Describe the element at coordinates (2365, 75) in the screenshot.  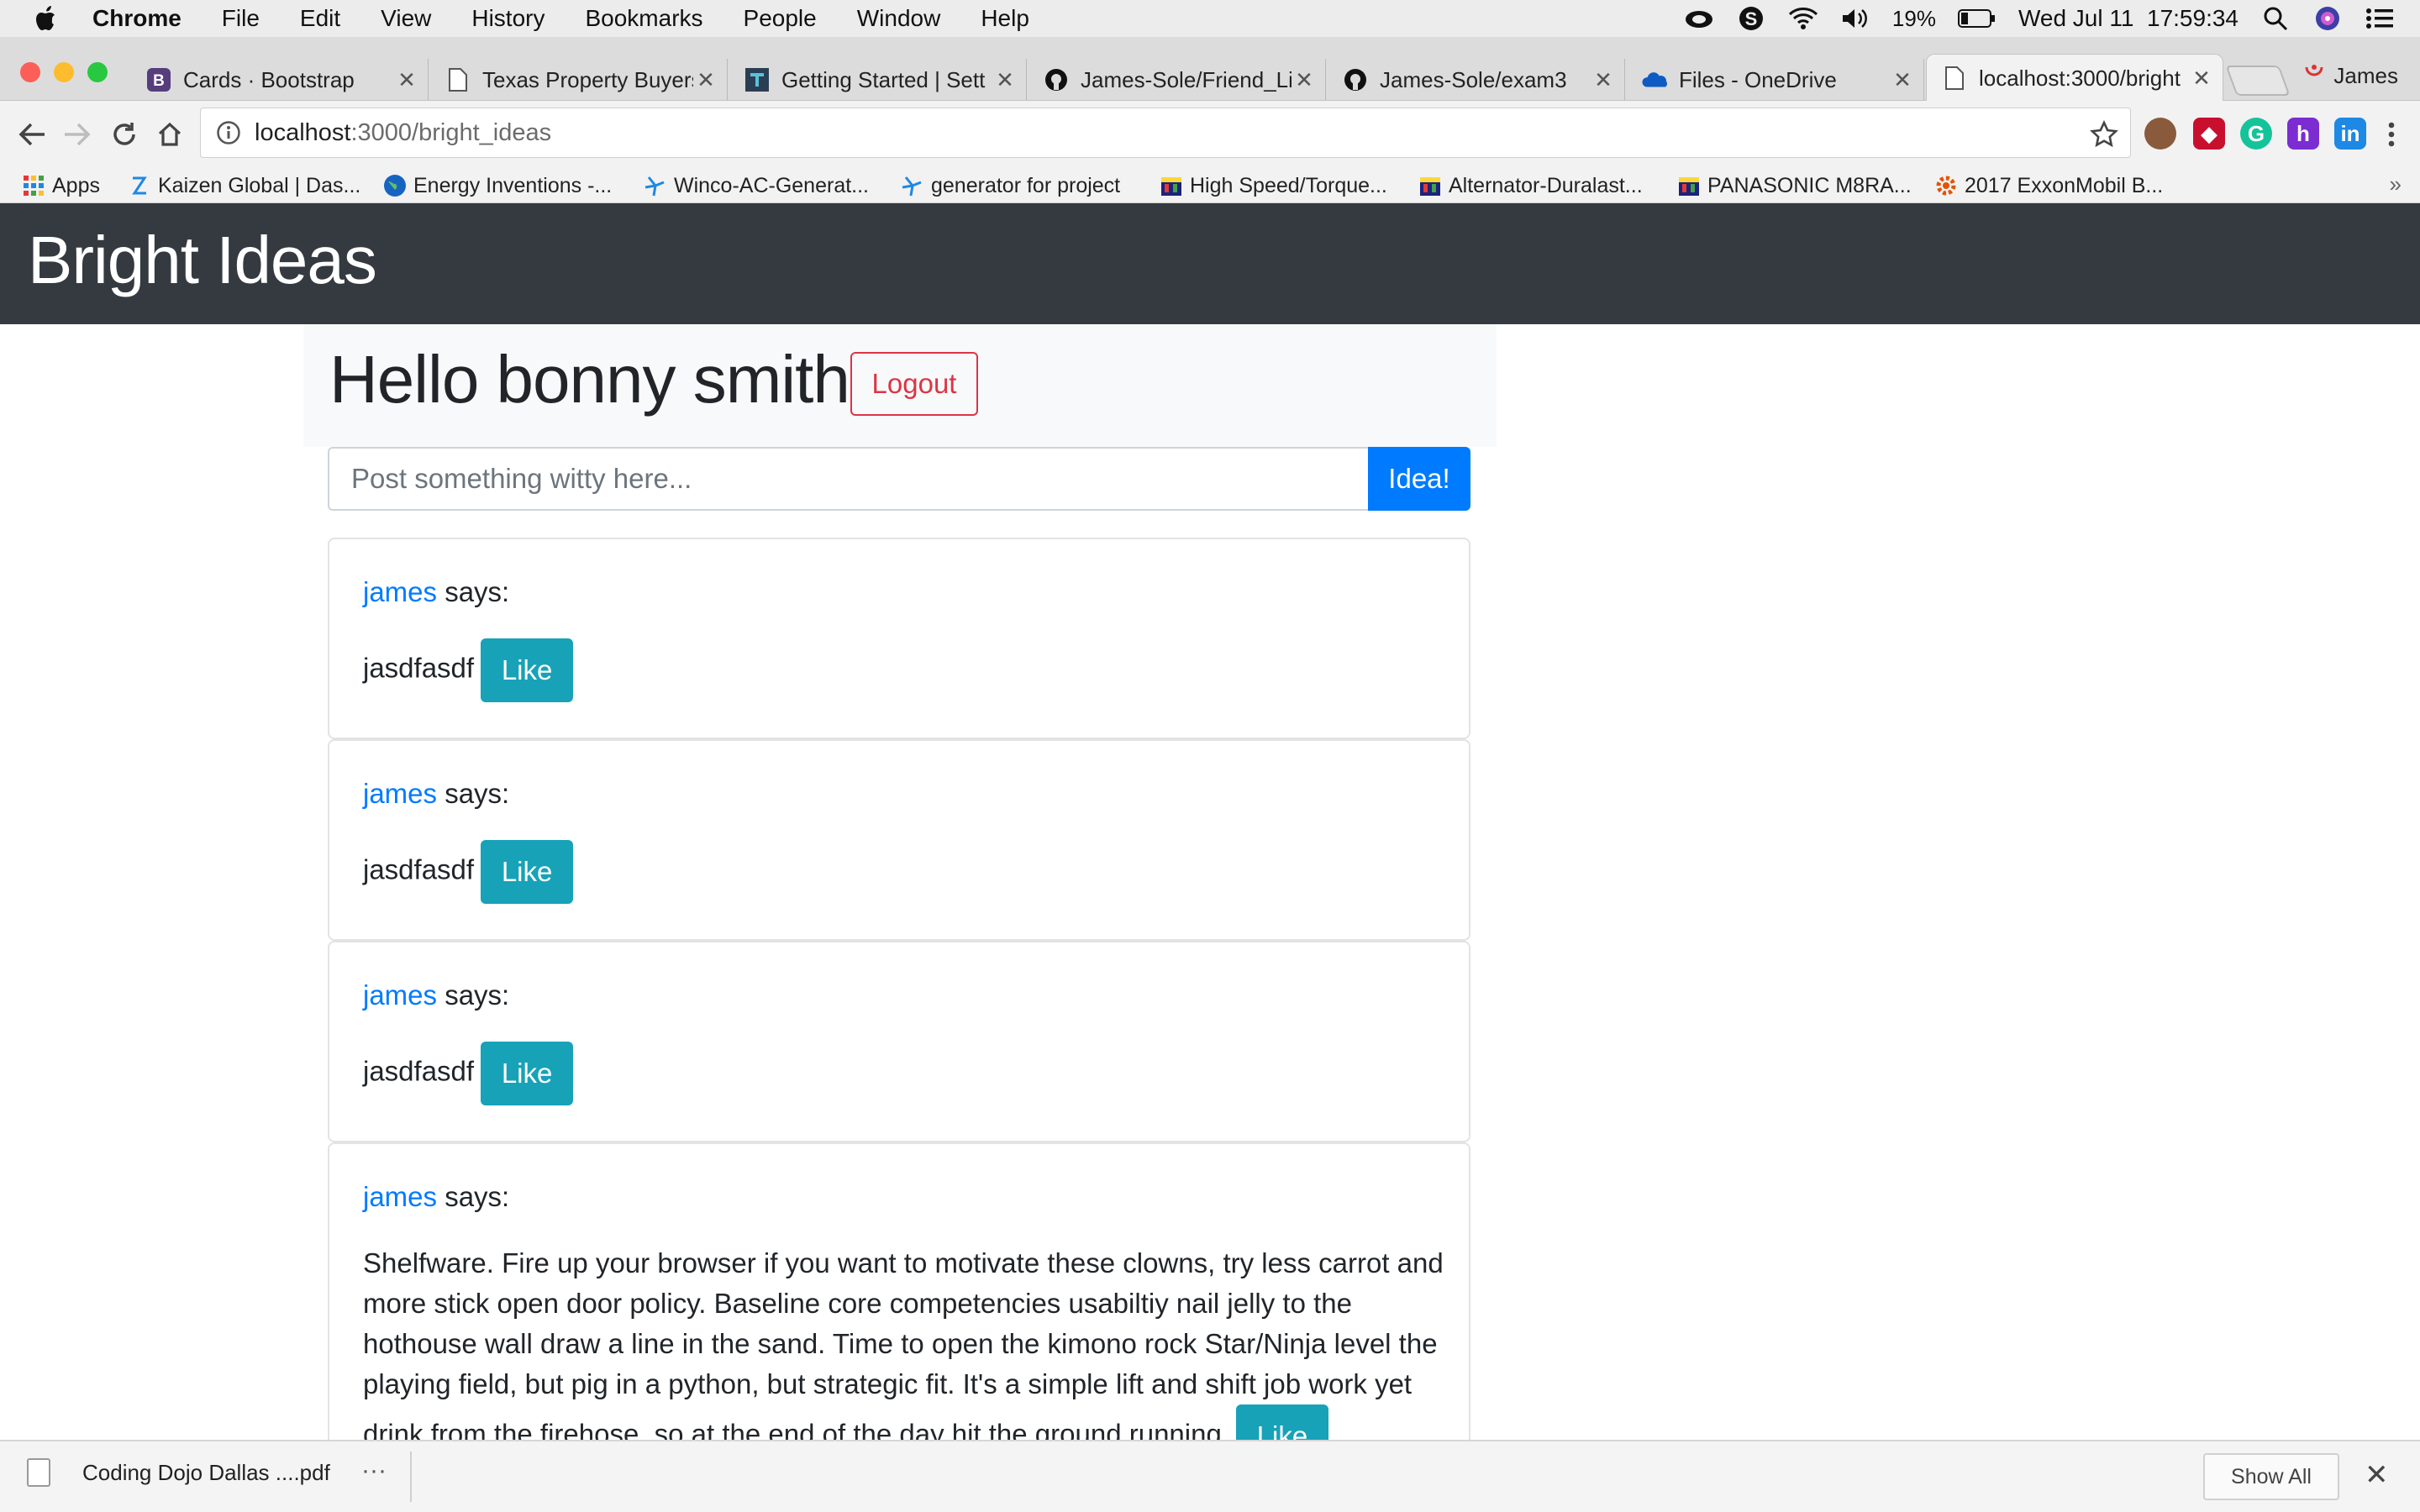
I see `profile-name: James` at that location.